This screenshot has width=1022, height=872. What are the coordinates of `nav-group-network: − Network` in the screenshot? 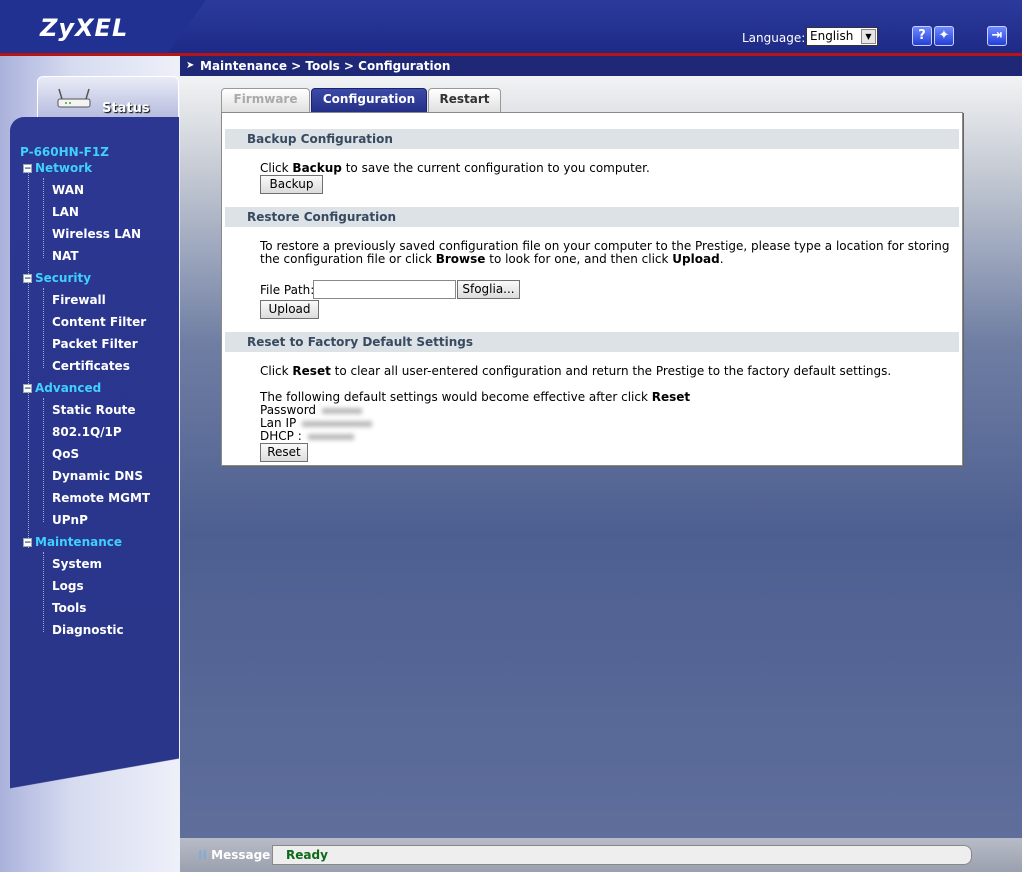 It's located at (57, 168).